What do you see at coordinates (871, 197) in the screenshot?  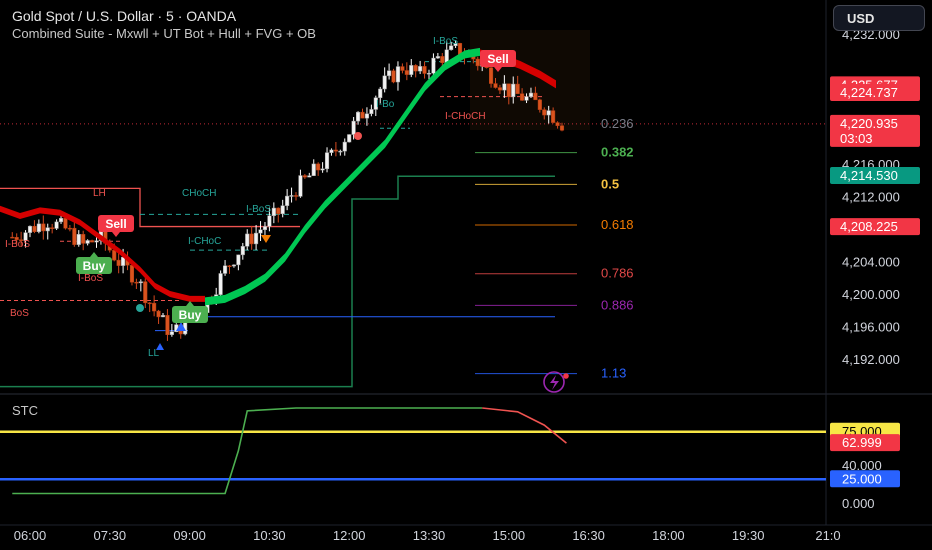 I see `price-axis-tick: 4,212.000` at bounding box center [871, 197].